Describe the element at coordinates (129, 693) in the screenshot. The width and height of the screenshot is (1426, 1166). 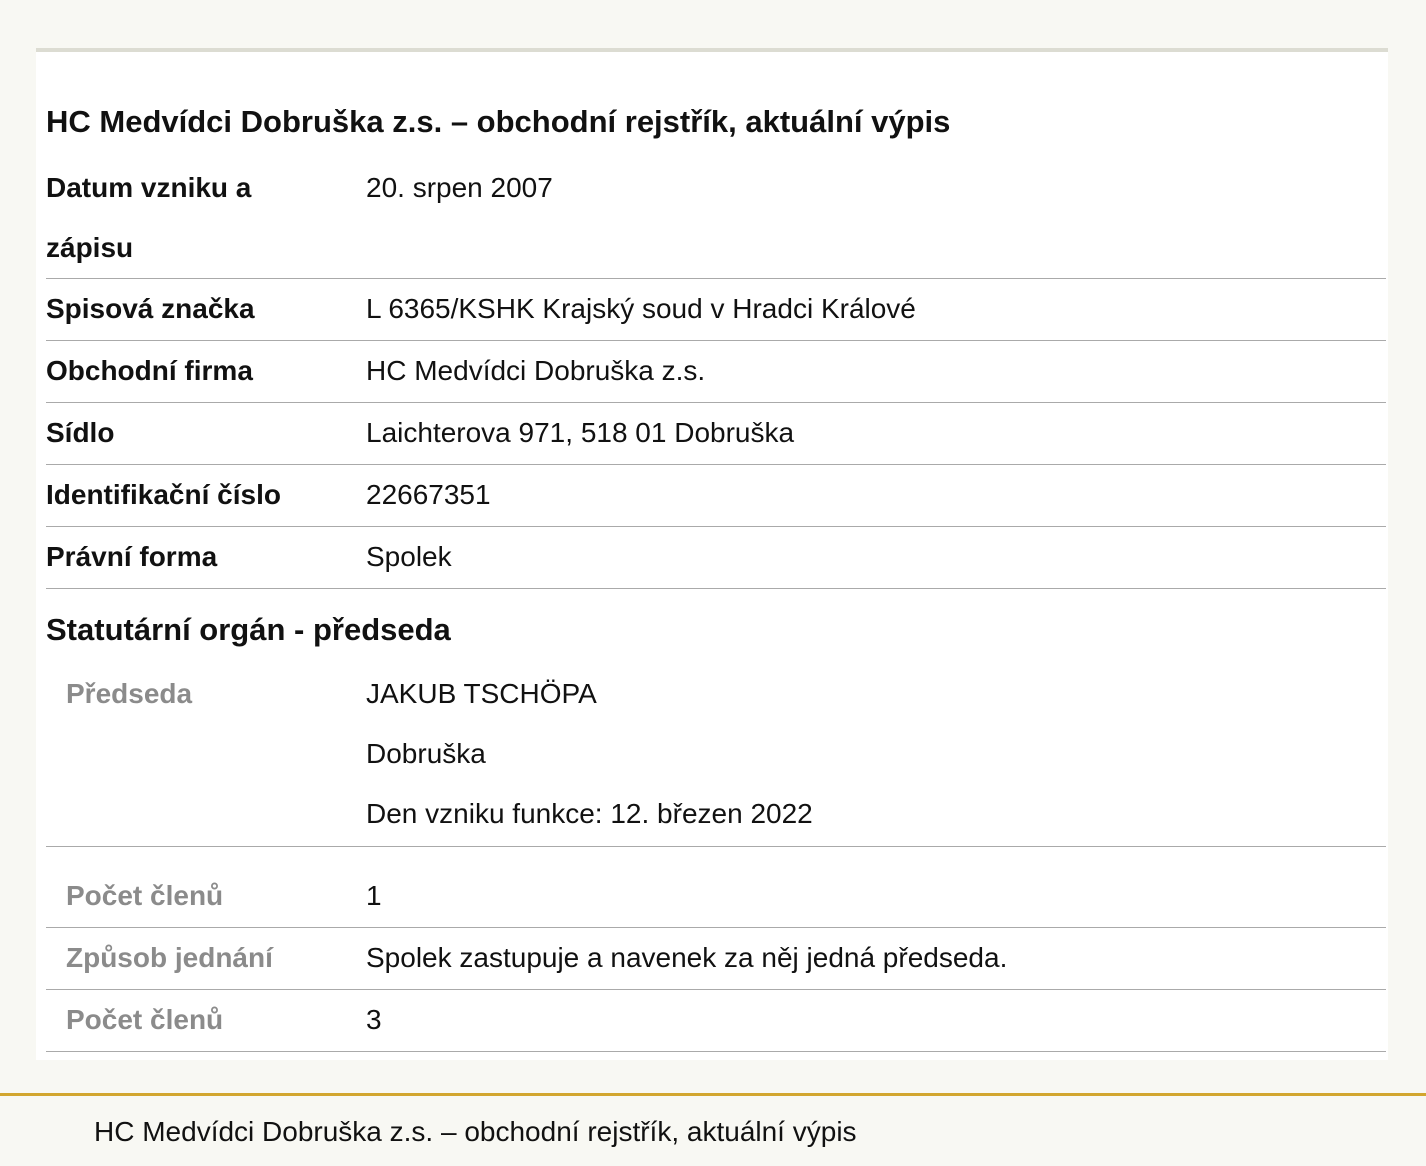
I see `chairman-label: Předseda` at that location.